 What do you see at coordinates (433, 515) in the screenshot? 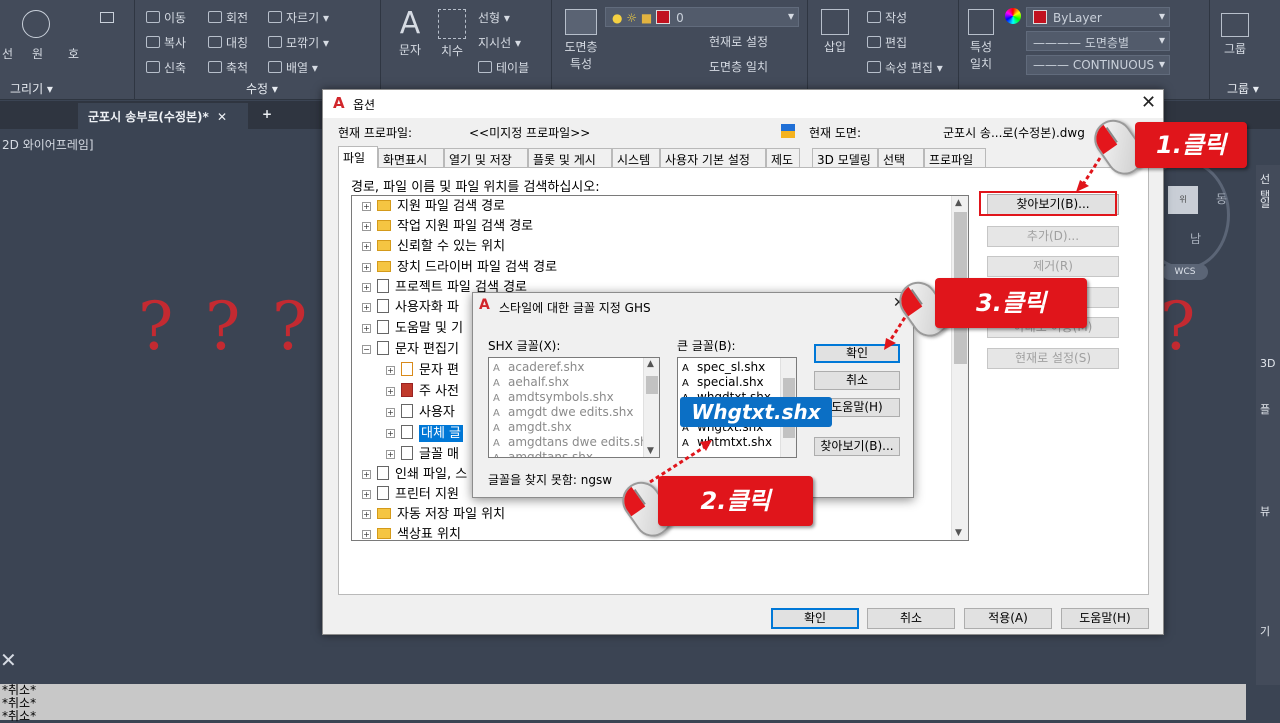
I see `tree-item: + 자동 저장 파일 위치` at bounding box center [433, 515].